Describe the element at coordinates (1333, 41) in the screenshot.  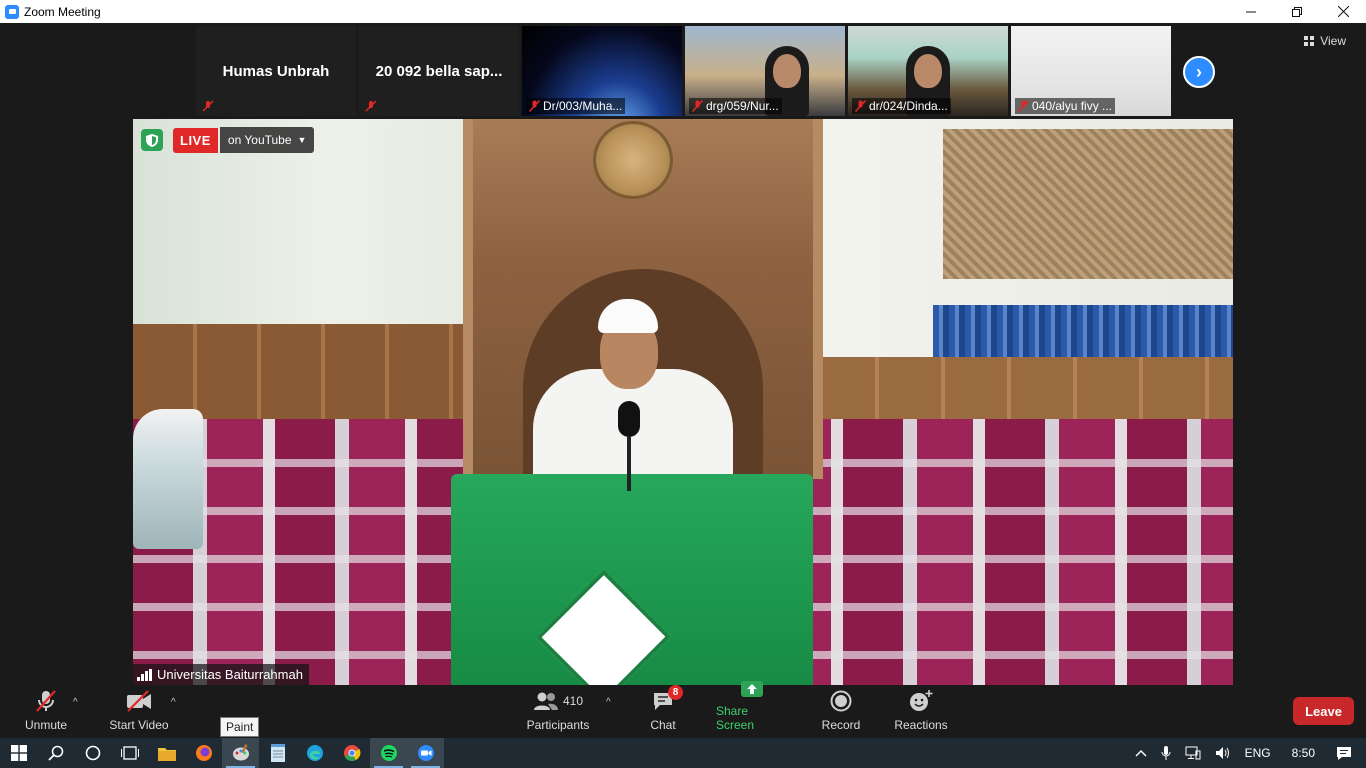
I see `view-label: View` at that location.